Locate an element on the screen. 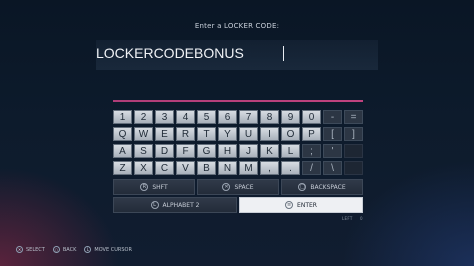 This screenshot has height=266, width=474. left-stick-icon: L is located at coordinates (88, 249).